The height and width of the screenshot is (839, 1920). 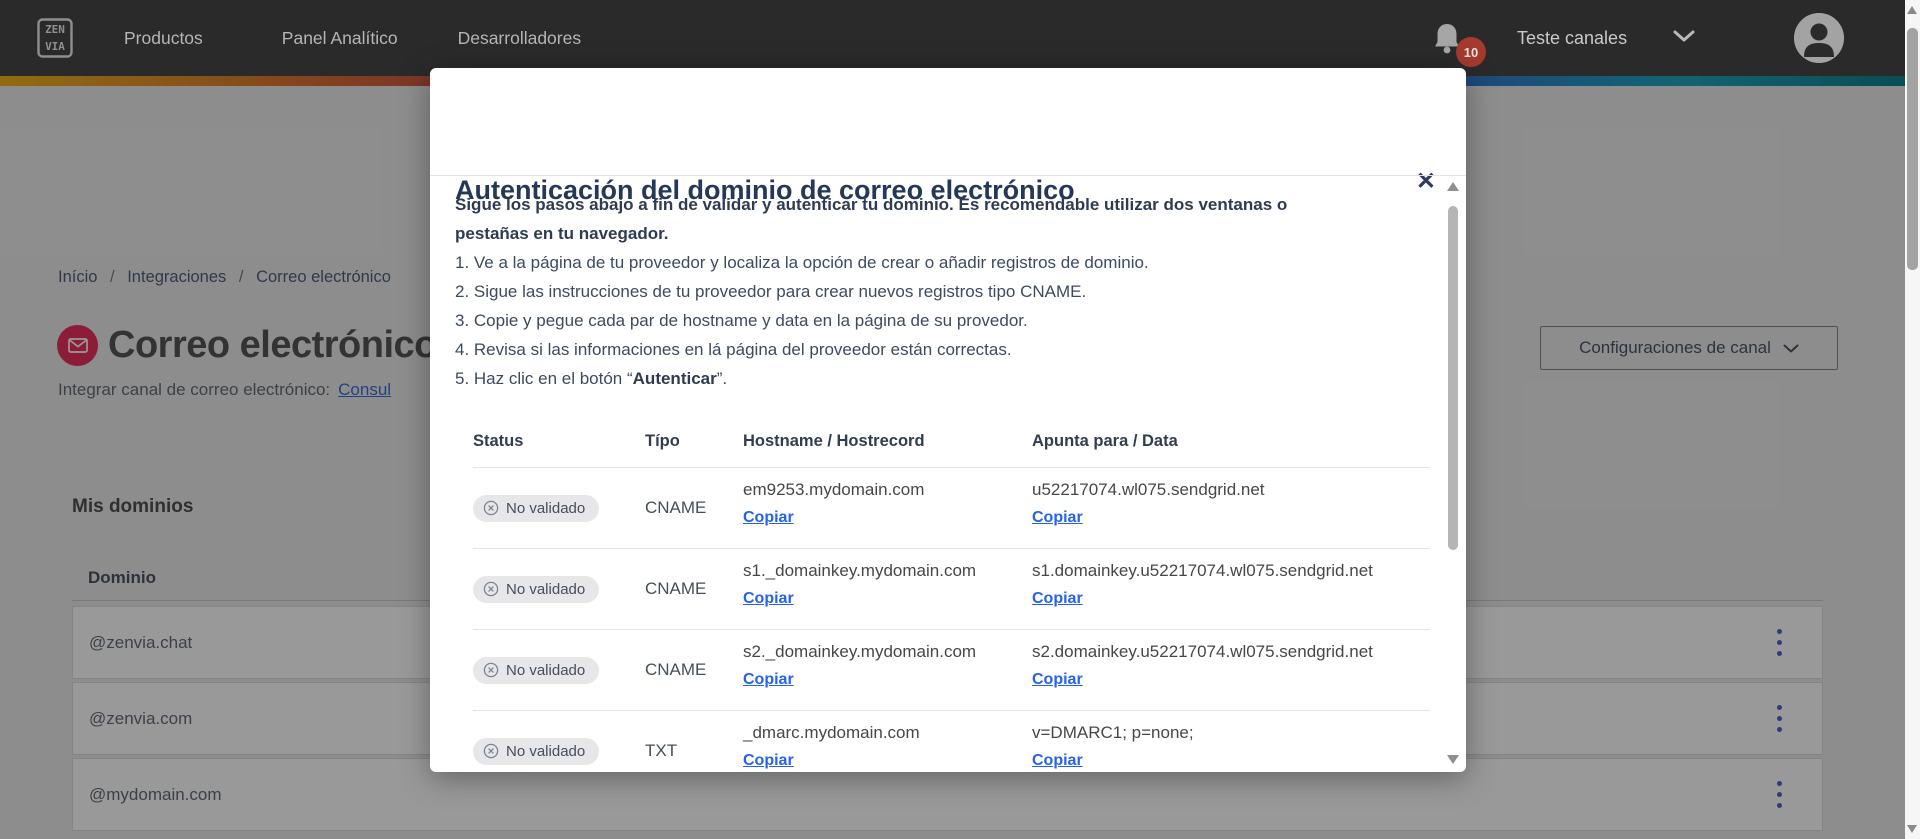 What do you see at coordinates (1819, 38) in the screenshot?
I see `user-avatar` at bounding box center [1819, 38].